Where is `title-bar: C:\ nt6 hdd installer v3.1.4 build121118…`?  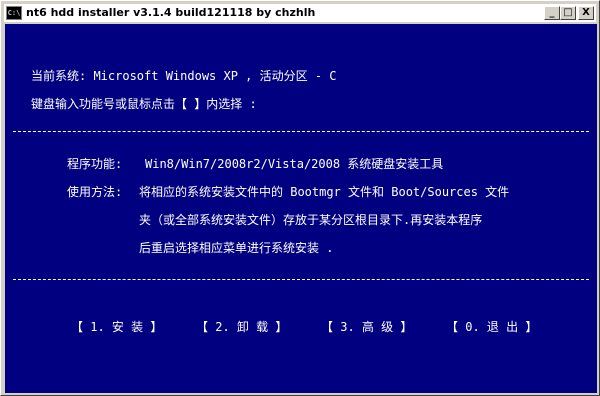 title-bar: C:\ nt6 hdd installer v3.1.4 build121118… is located at coordinates (300, 13).